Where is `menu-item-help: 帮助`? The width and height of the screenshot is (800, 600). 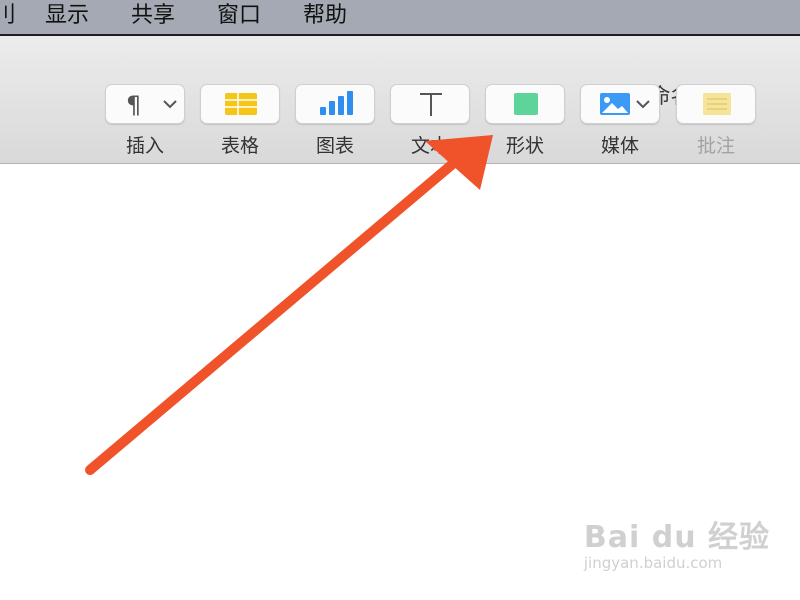 menu-item-help: 帮助 is located at coordinates (325, 17).